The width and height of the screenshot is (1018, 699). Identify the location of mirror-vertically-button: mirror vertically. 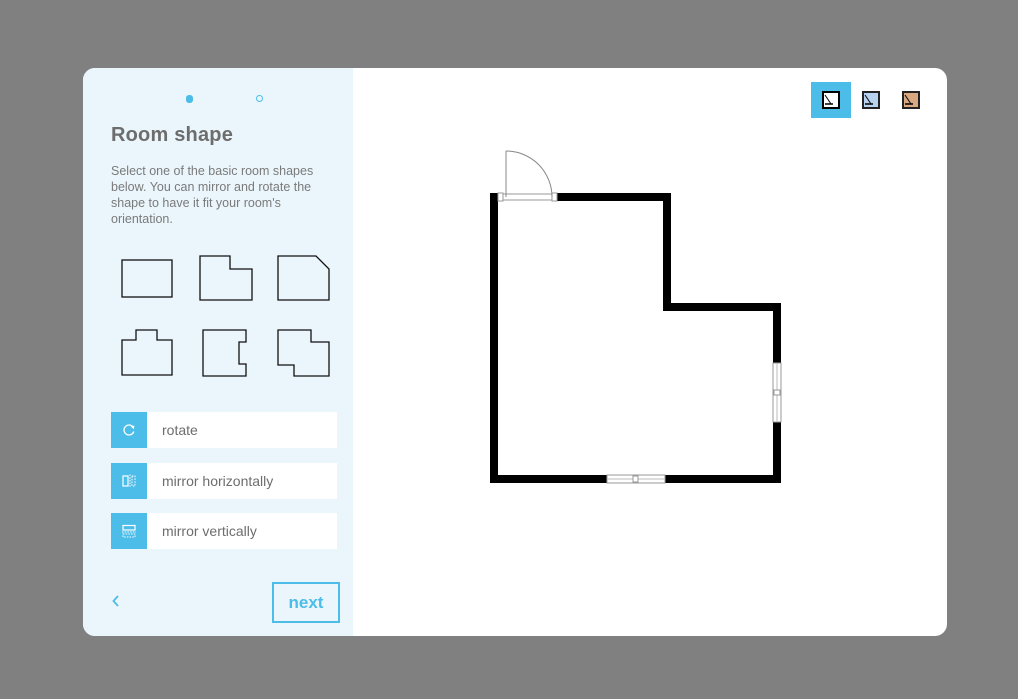
(224, 531).